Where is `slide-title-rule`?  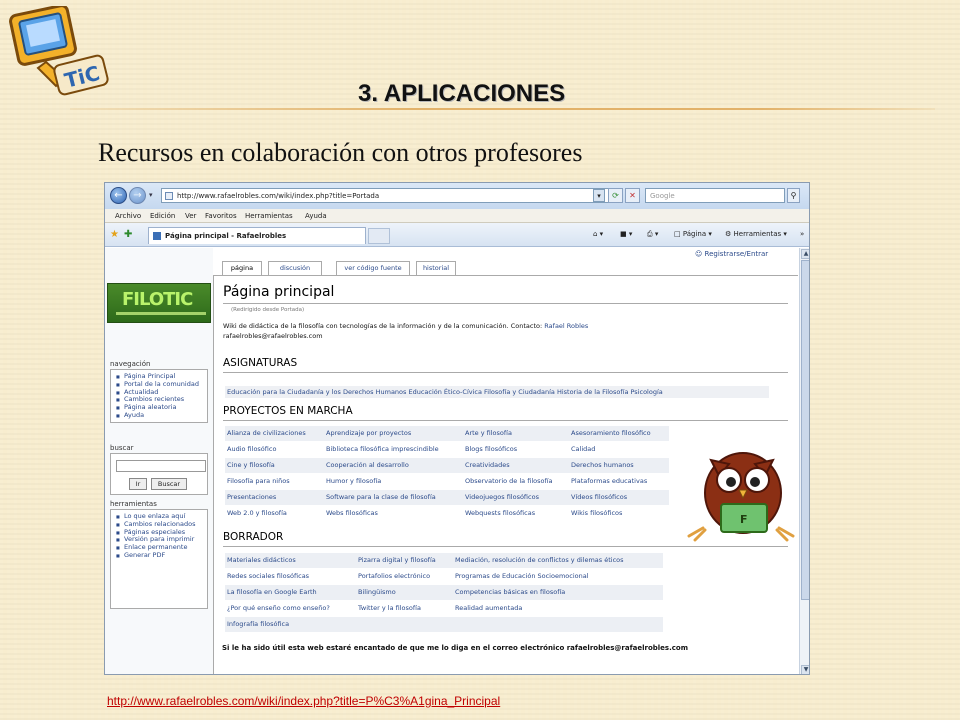
slide-title-rule is located at coordinates (502, 109).